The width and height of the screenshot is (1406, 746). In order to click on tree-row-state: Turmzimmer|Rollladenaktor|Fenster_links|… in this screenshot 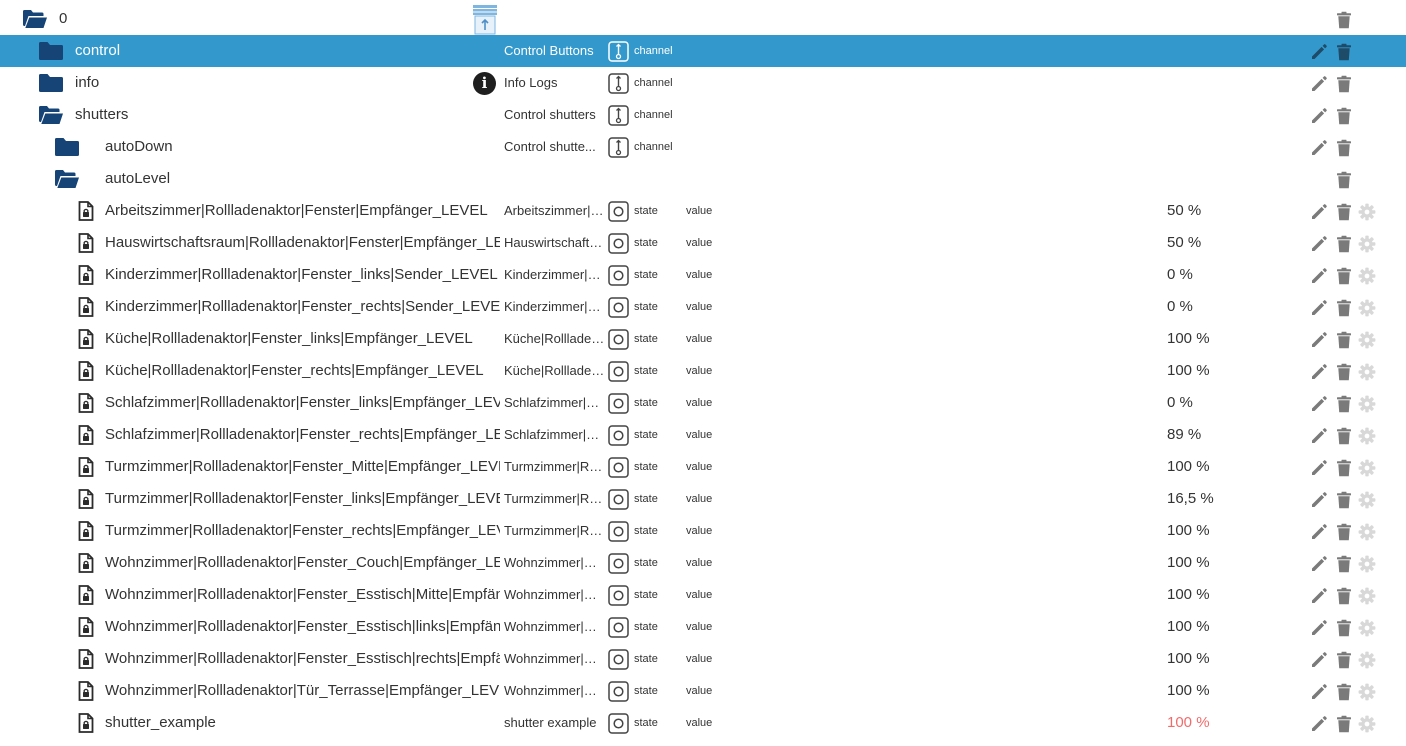, I will do `click(703, 499)`.